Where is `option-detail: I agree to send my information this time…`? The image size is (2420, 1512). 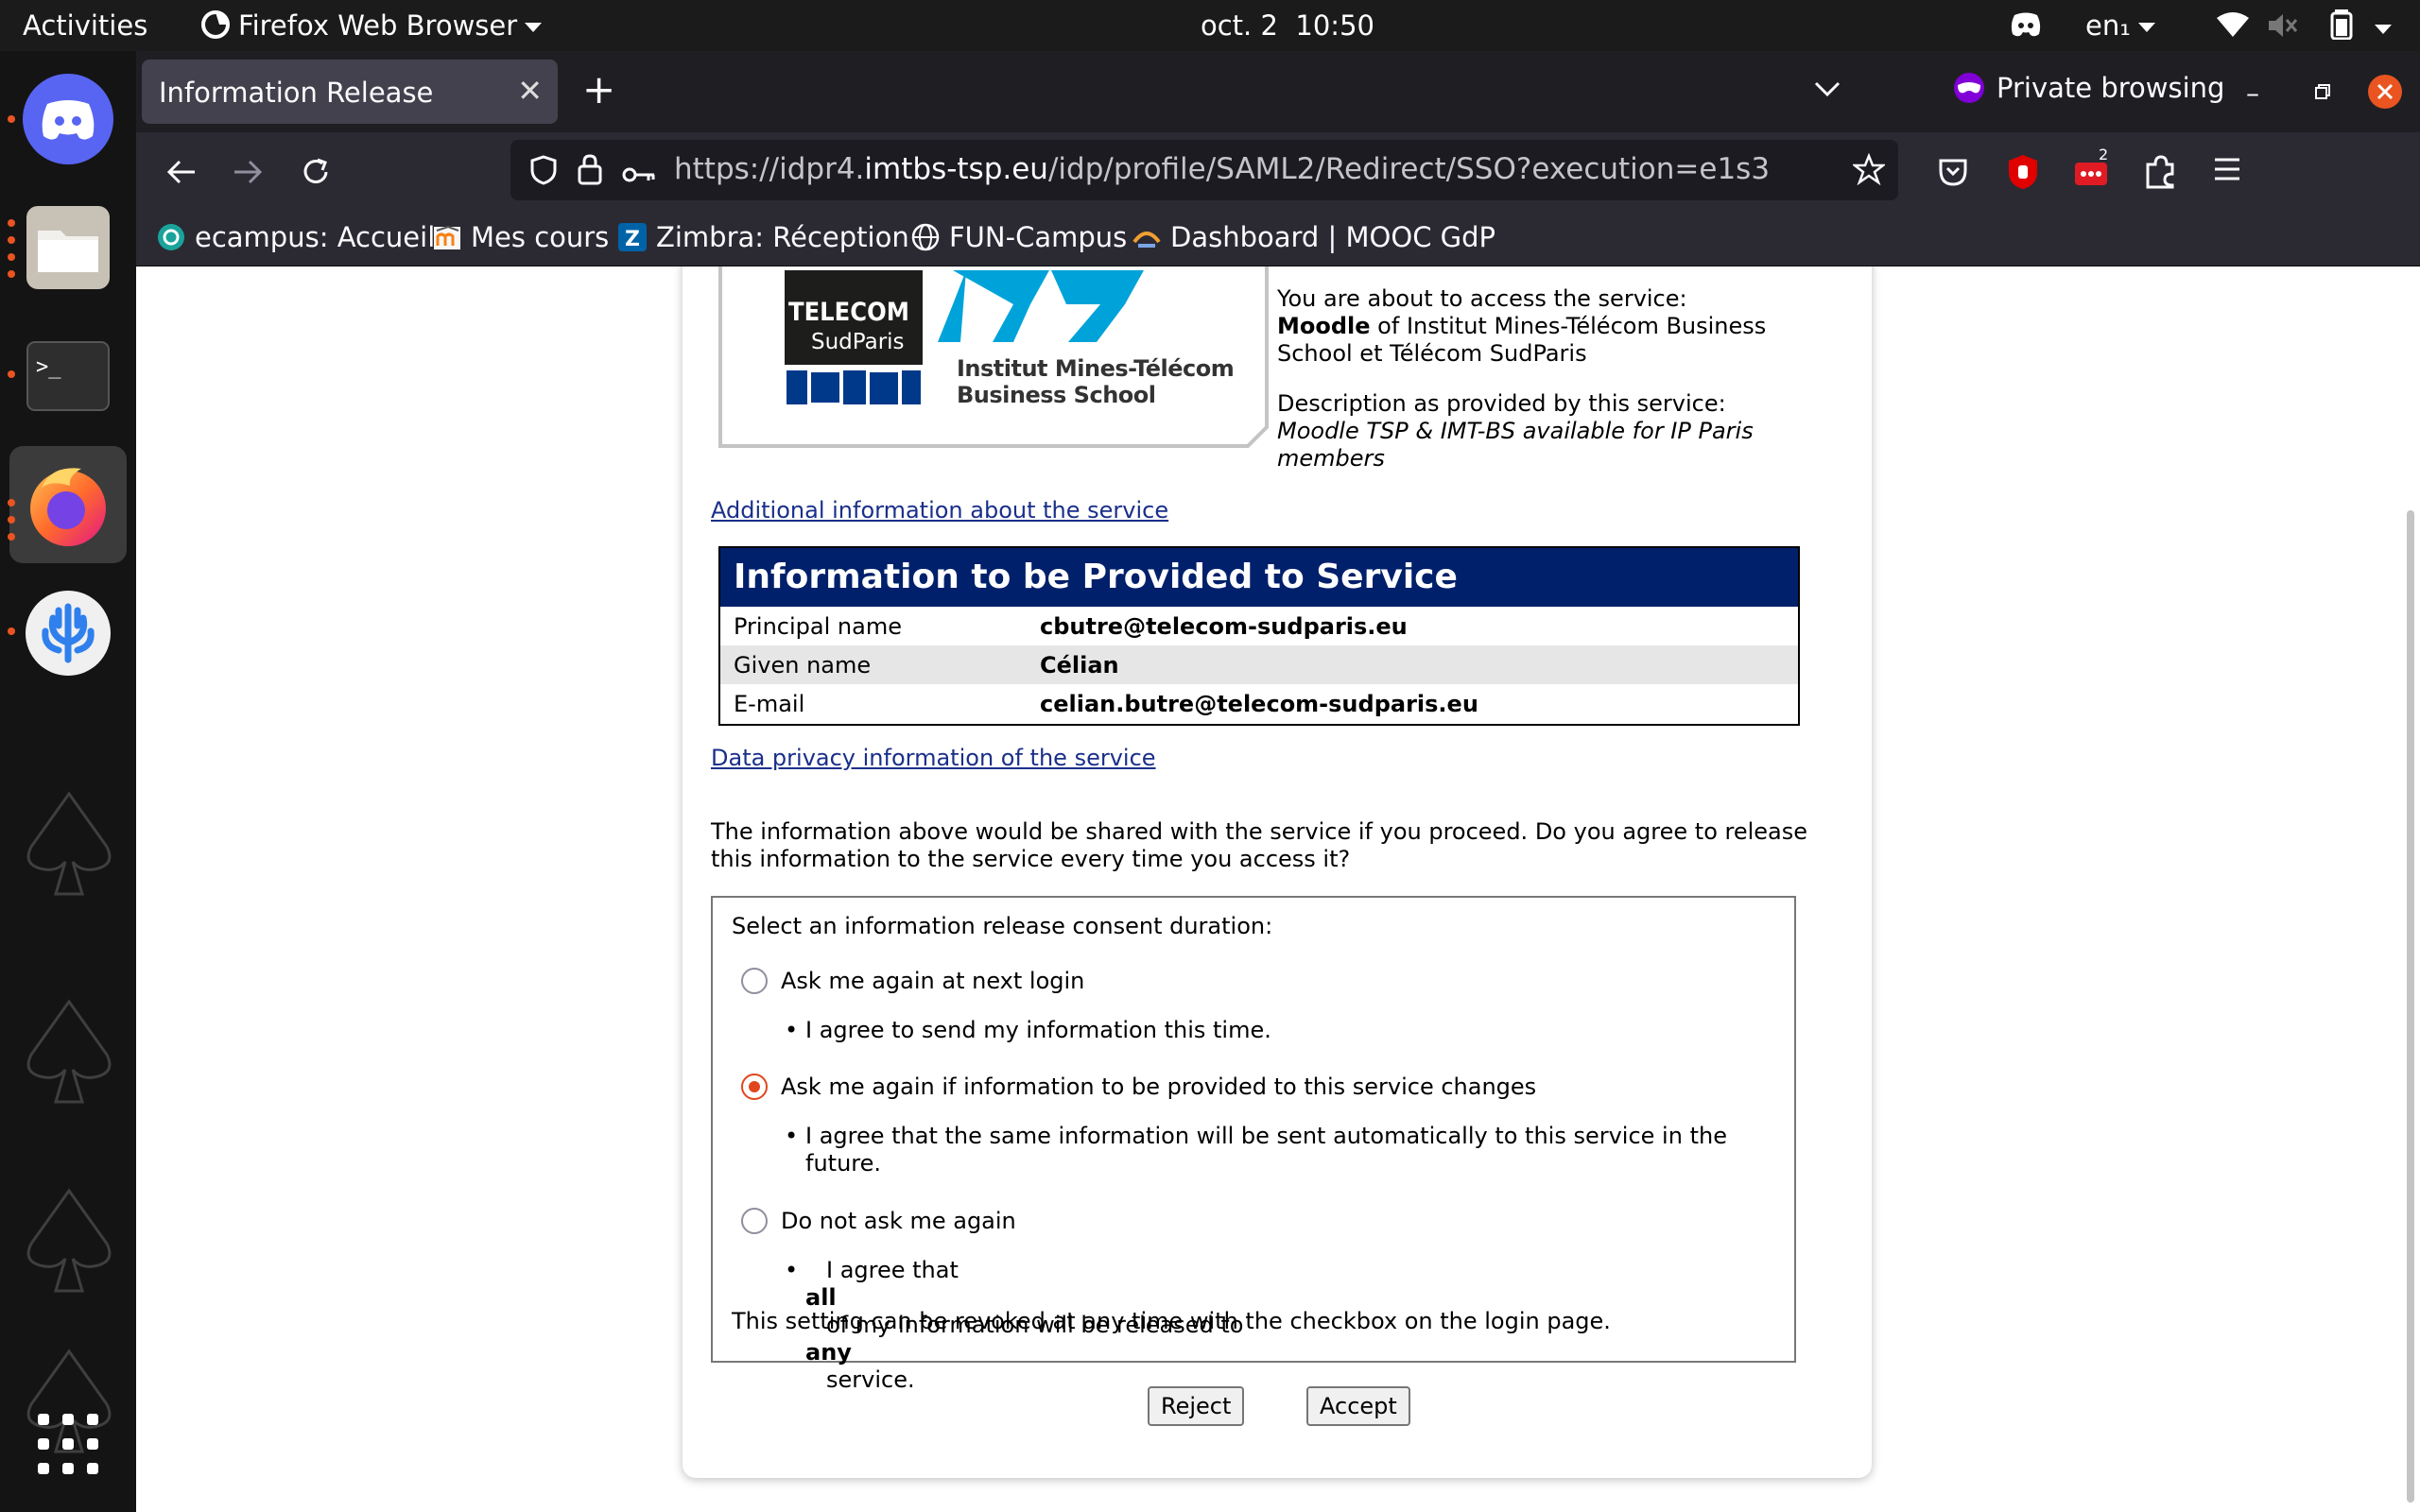
option-detail: I agree to send my information this time… is located at coordinates (1281, 1030).